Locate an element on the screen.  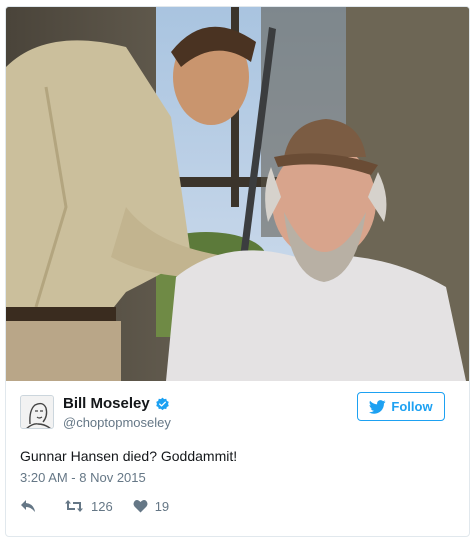
tweet-actions: 126 19 is located at coordinates (94, 506).